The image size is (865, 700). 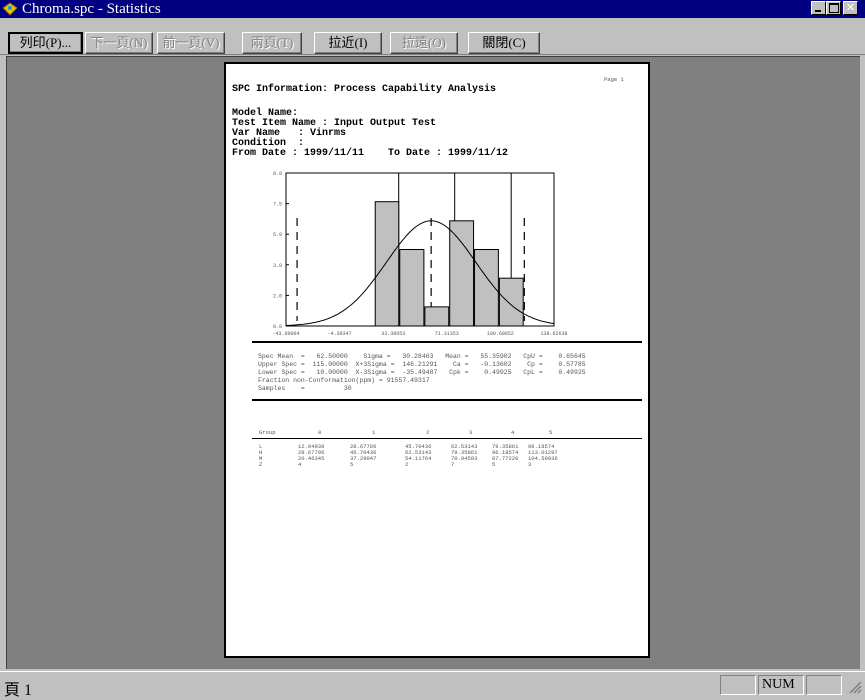 What do you see at coordinates (505, 458) in the screenshot?
I see `group-cell: 87.77220` at bounding box center [505, 458].